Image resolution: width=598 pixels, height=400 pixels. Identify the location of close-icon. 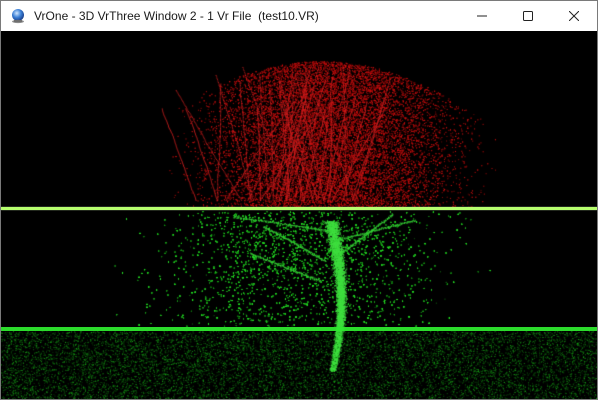
(574, 16).